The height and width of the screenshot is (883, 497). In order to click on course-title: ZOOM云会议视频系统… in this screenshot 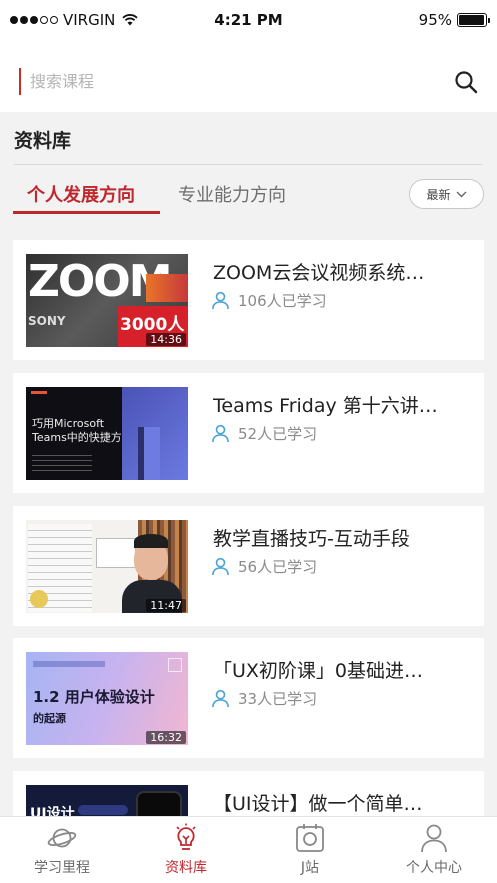, I will do `click(338, 271)`.